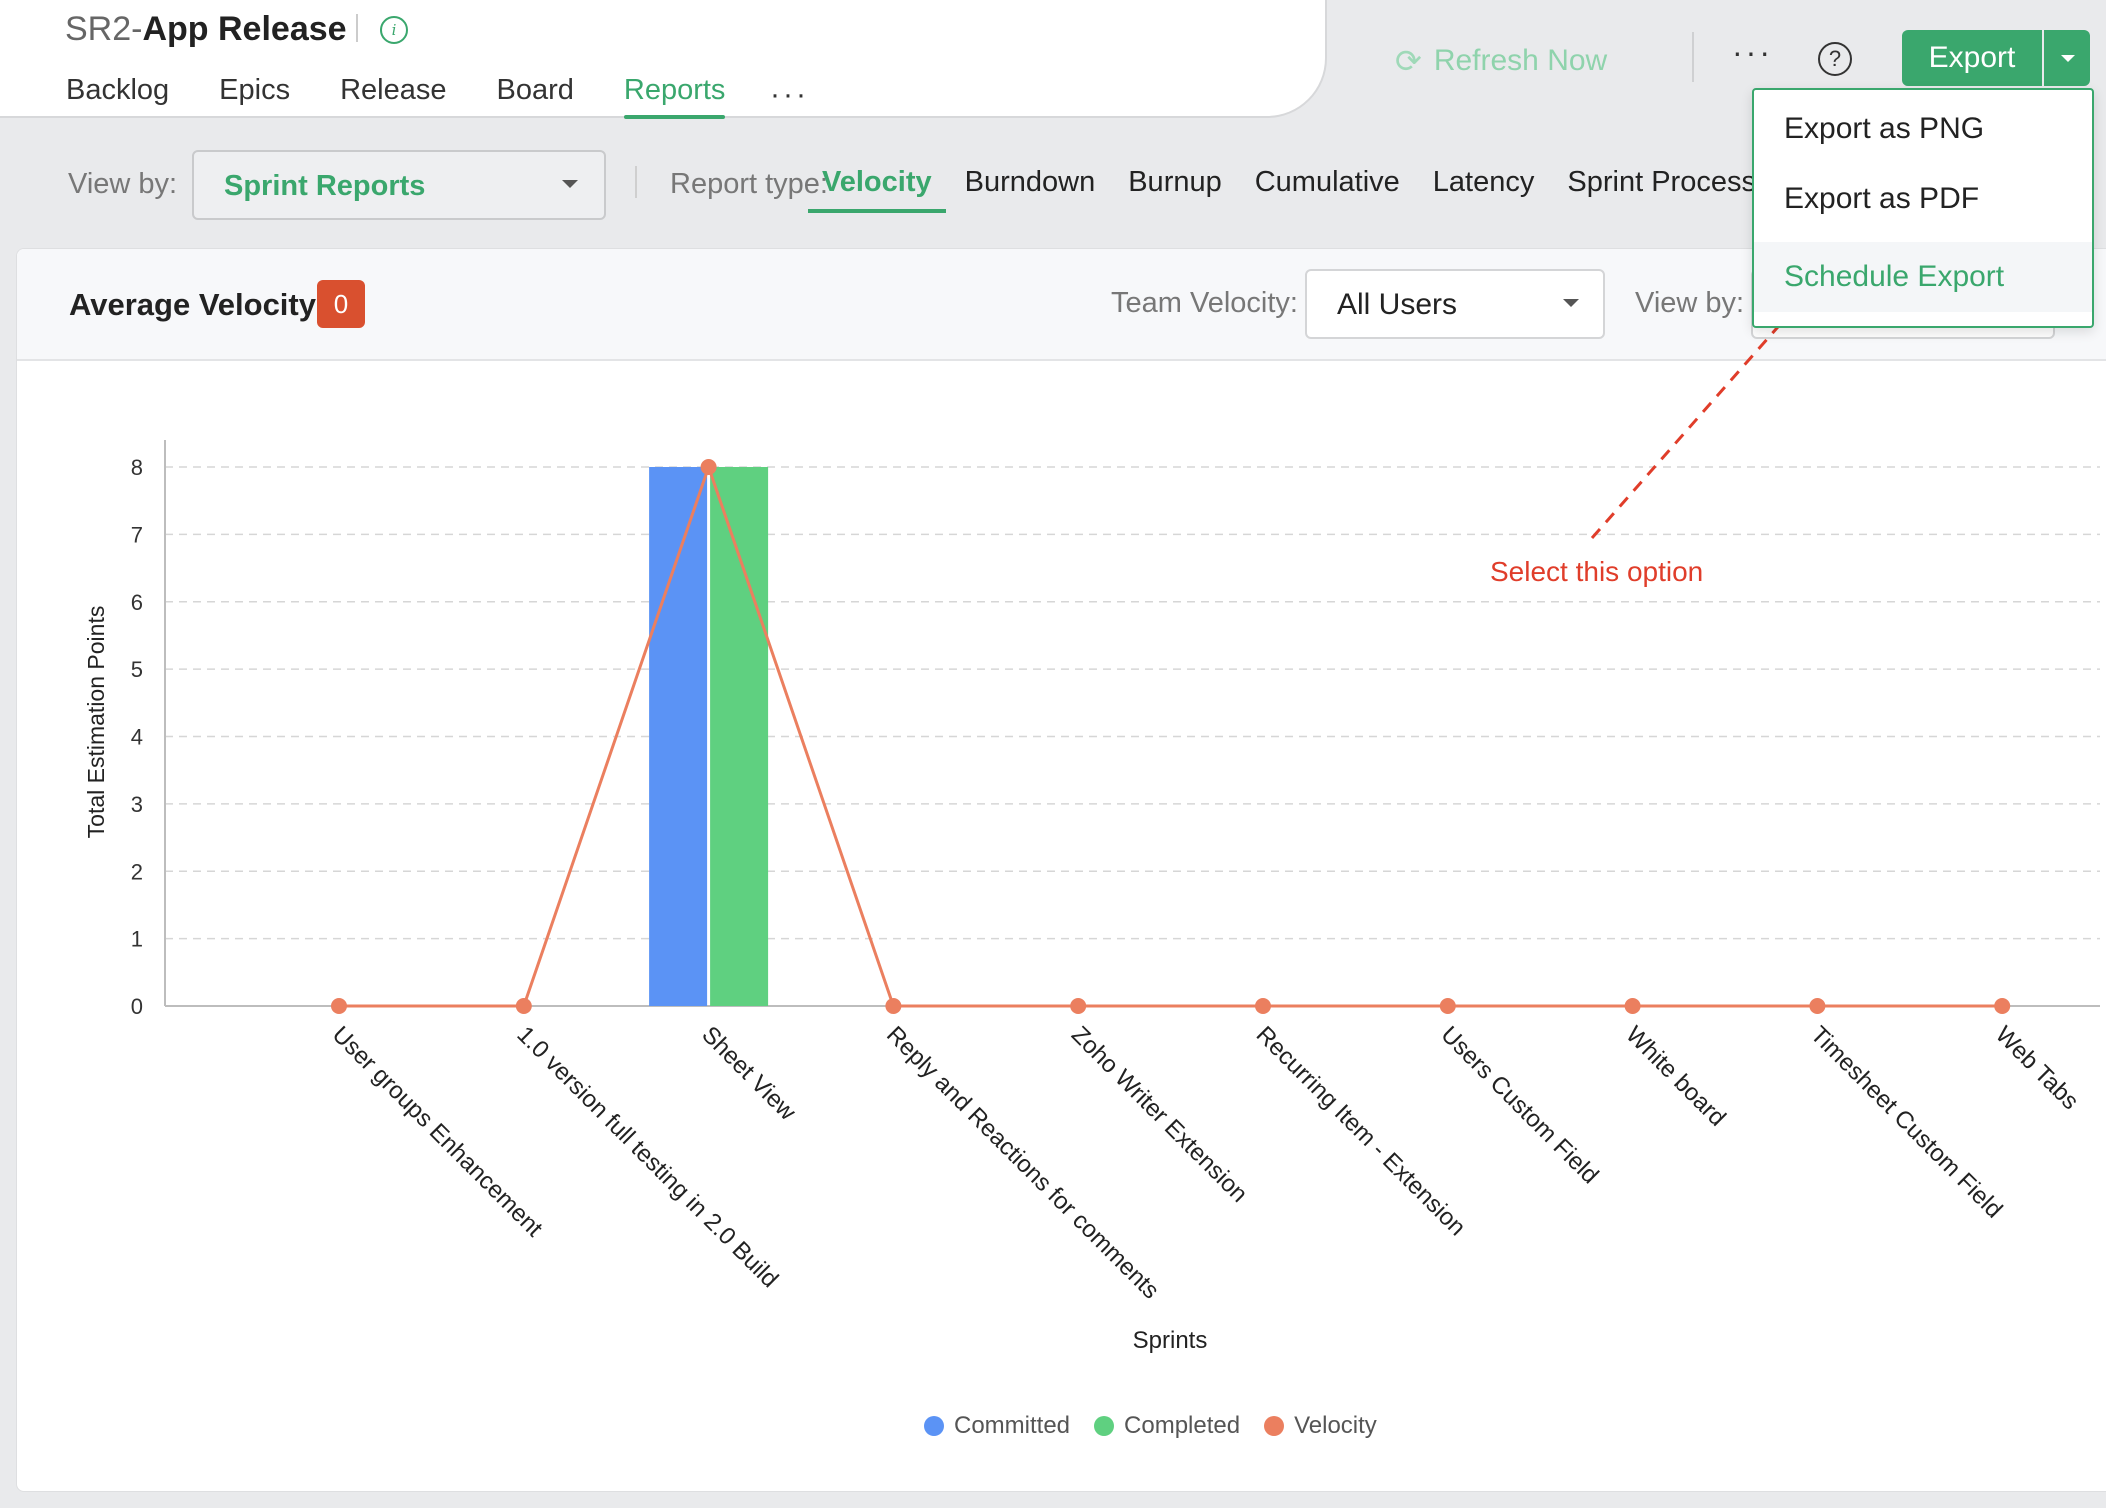 The height and width of the screenshot is (1508, 2106). I want to click on legend-dot-completed, so click(1104, 1426).